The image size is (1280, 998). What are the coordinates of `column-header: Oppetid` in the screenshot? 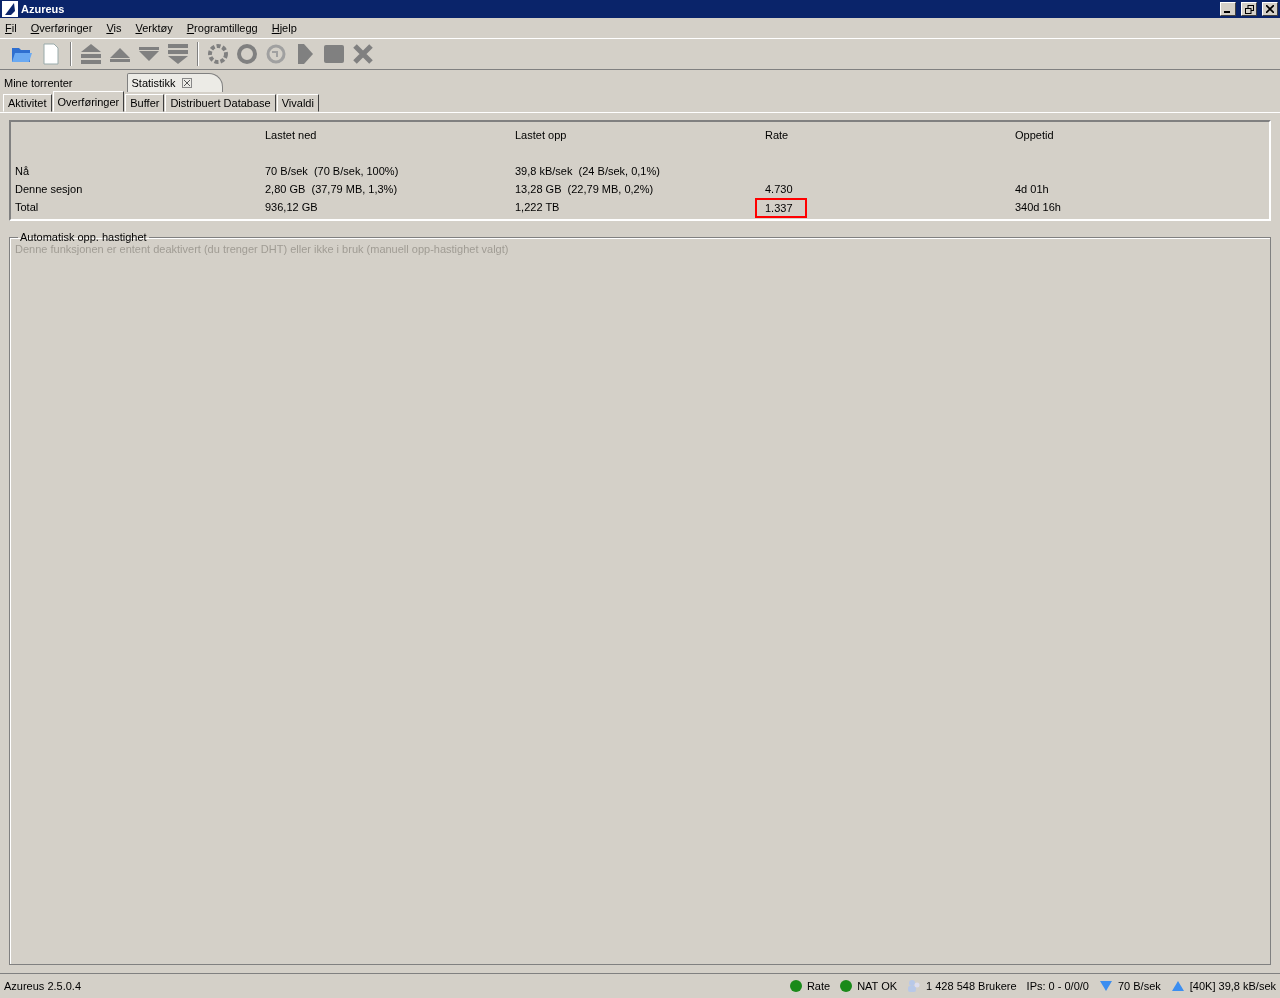 It's located at (1035, 135).